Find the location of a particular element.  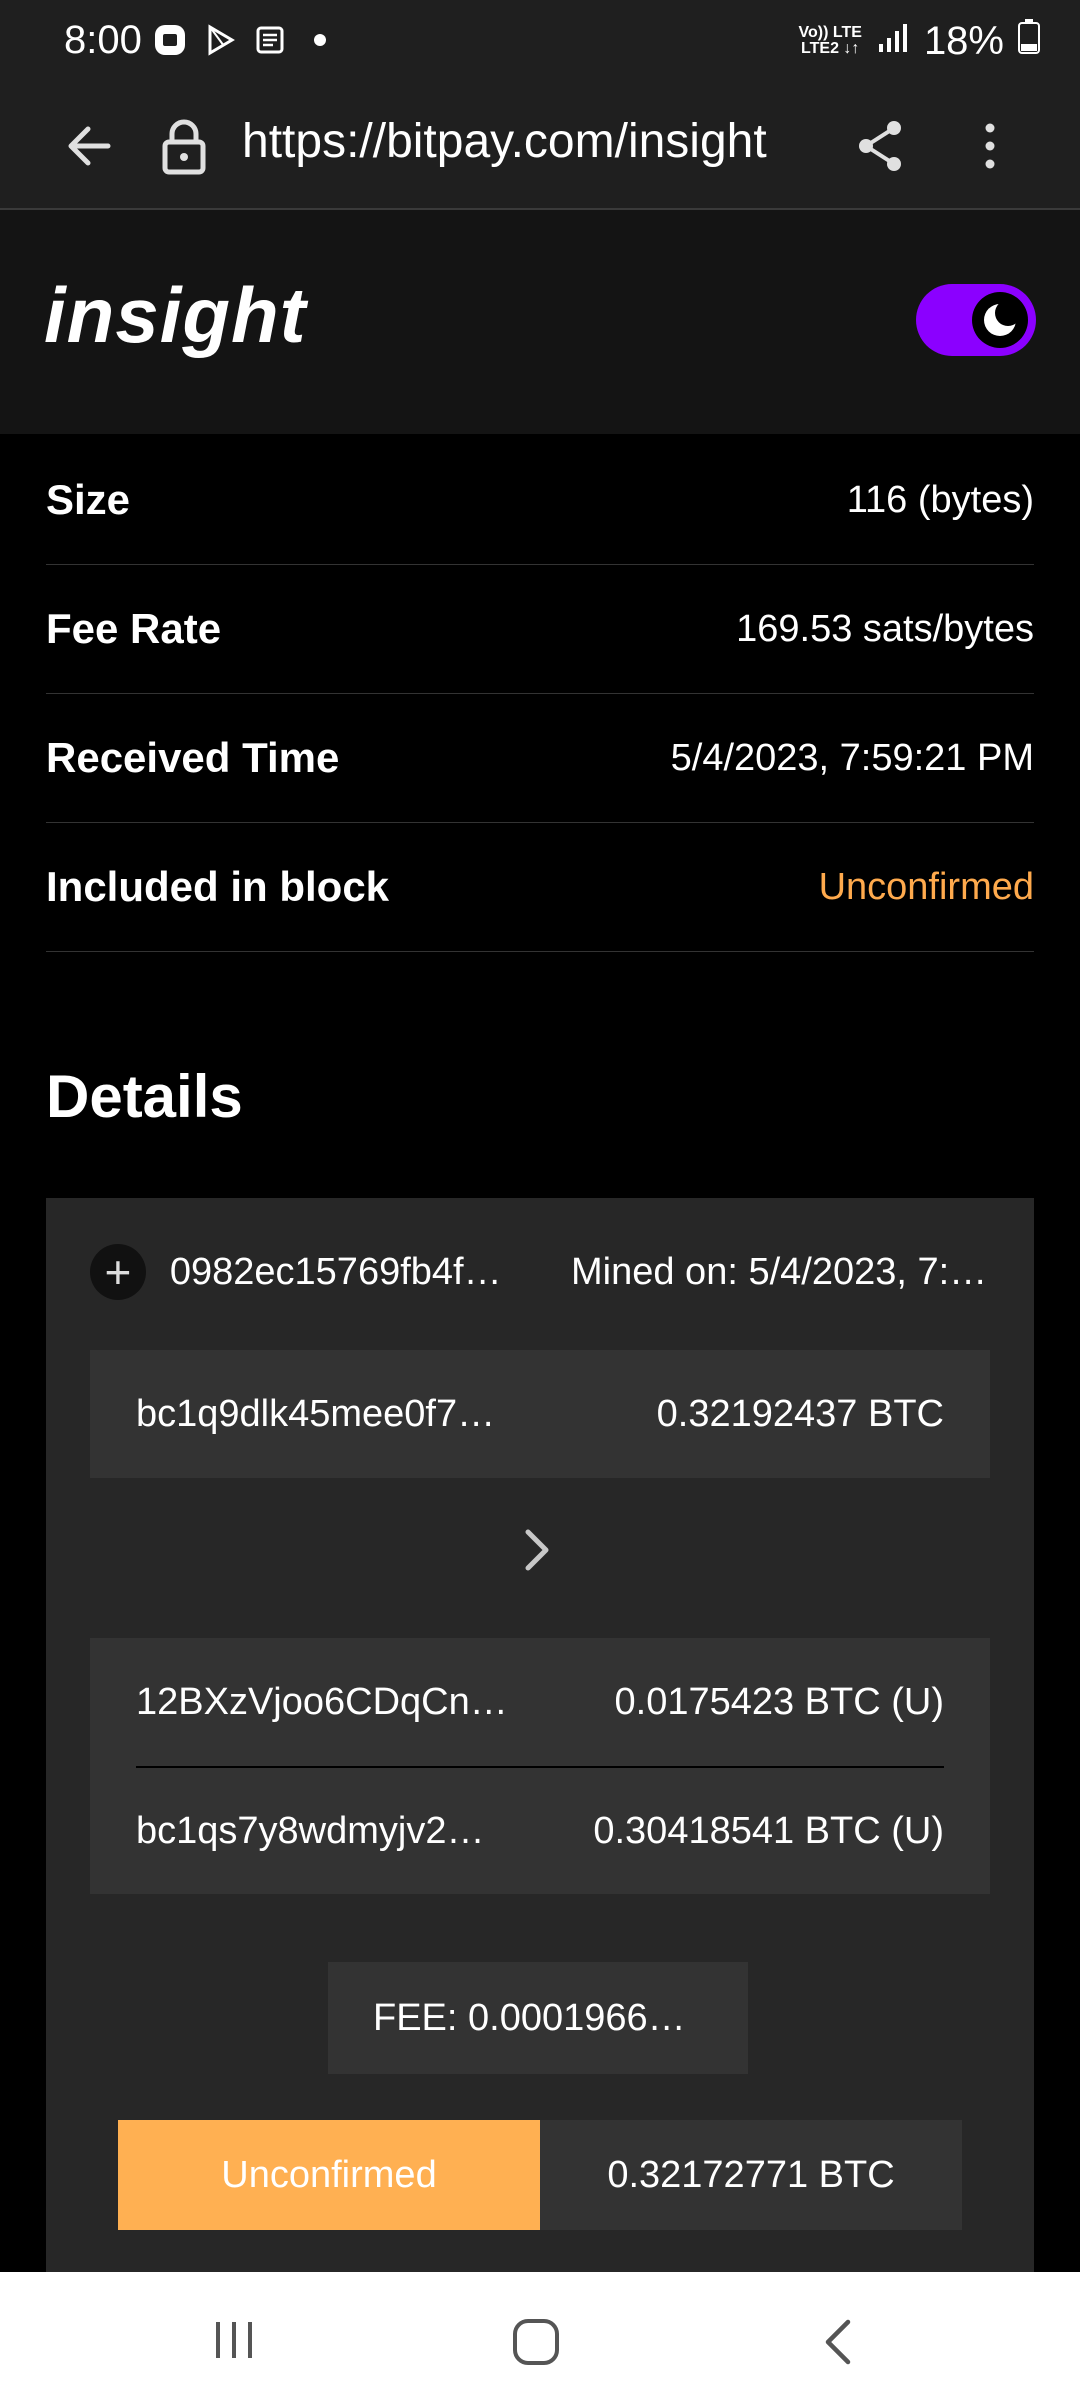

app-notification-icon is located at coordinates (170, 40).